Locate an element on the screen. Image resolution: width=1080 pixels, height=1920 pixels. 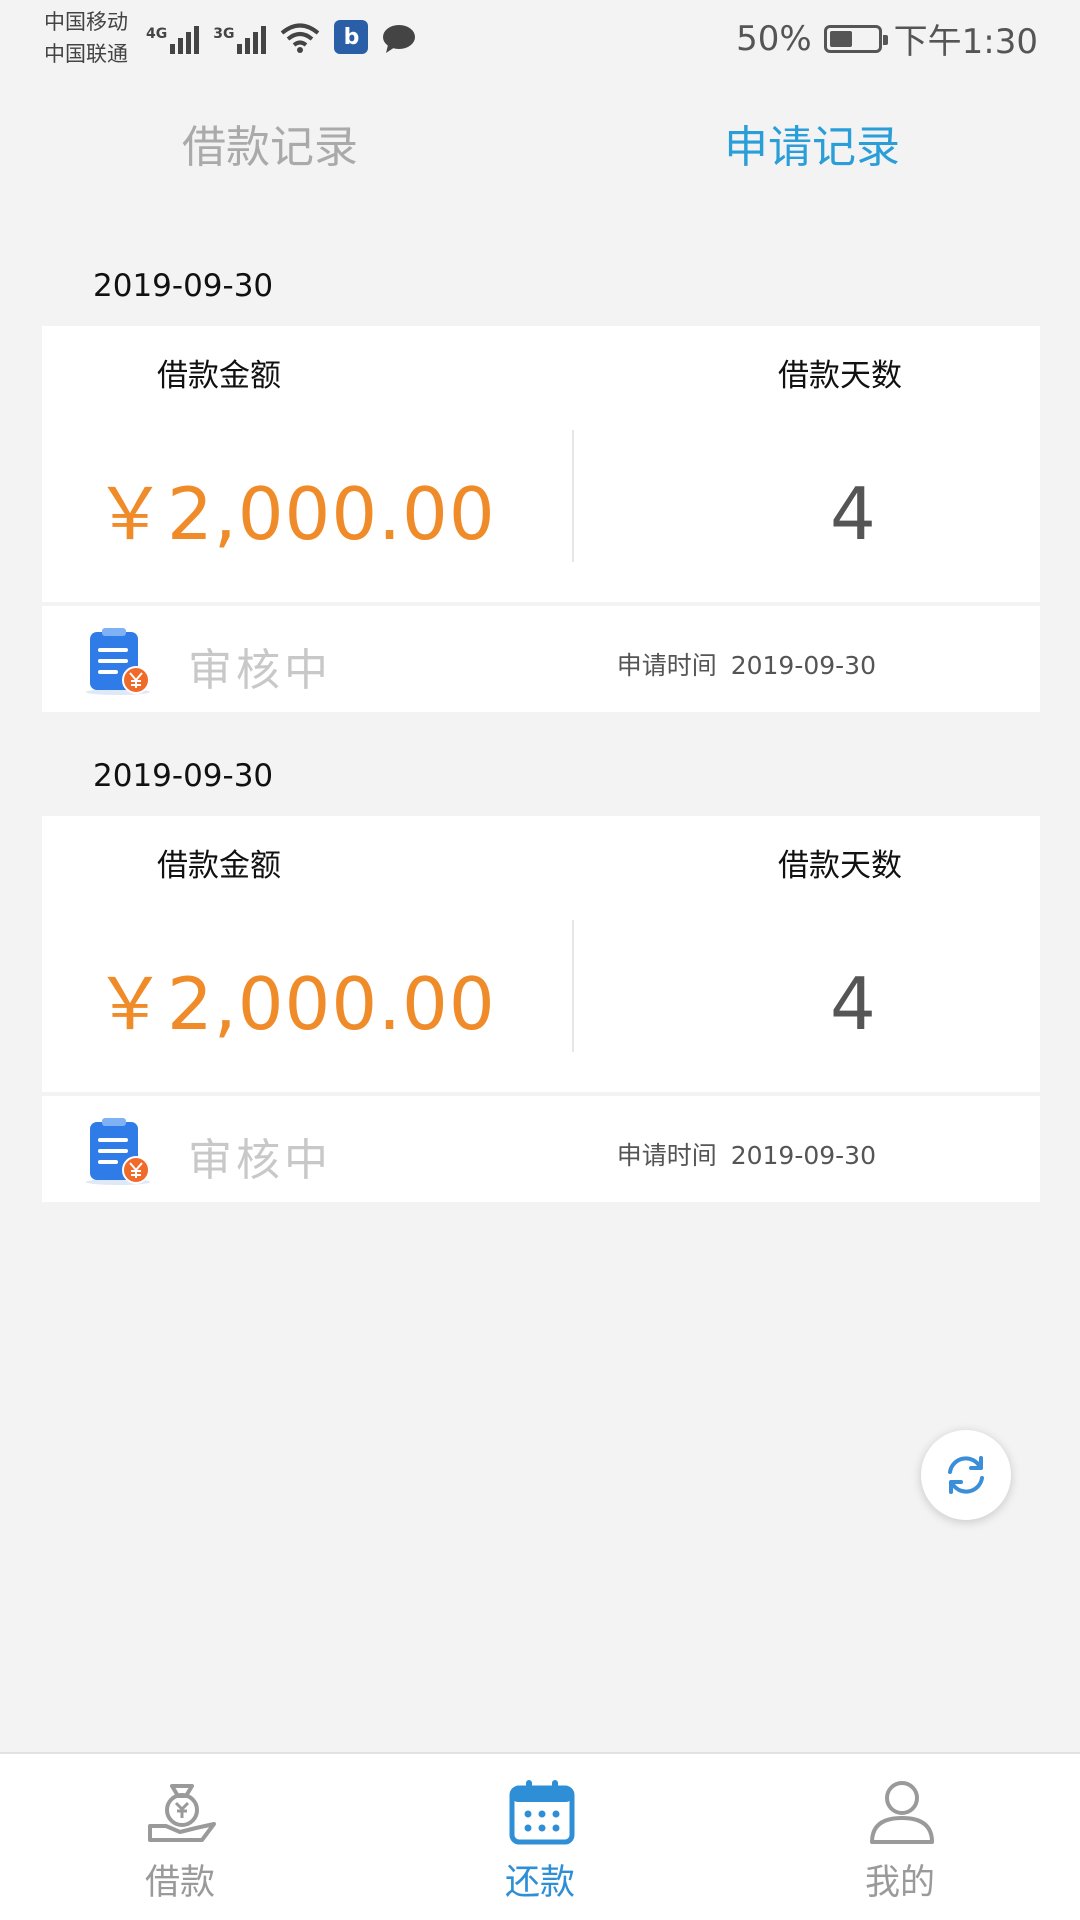
wifi-icon is located at coordinates (300, 38).